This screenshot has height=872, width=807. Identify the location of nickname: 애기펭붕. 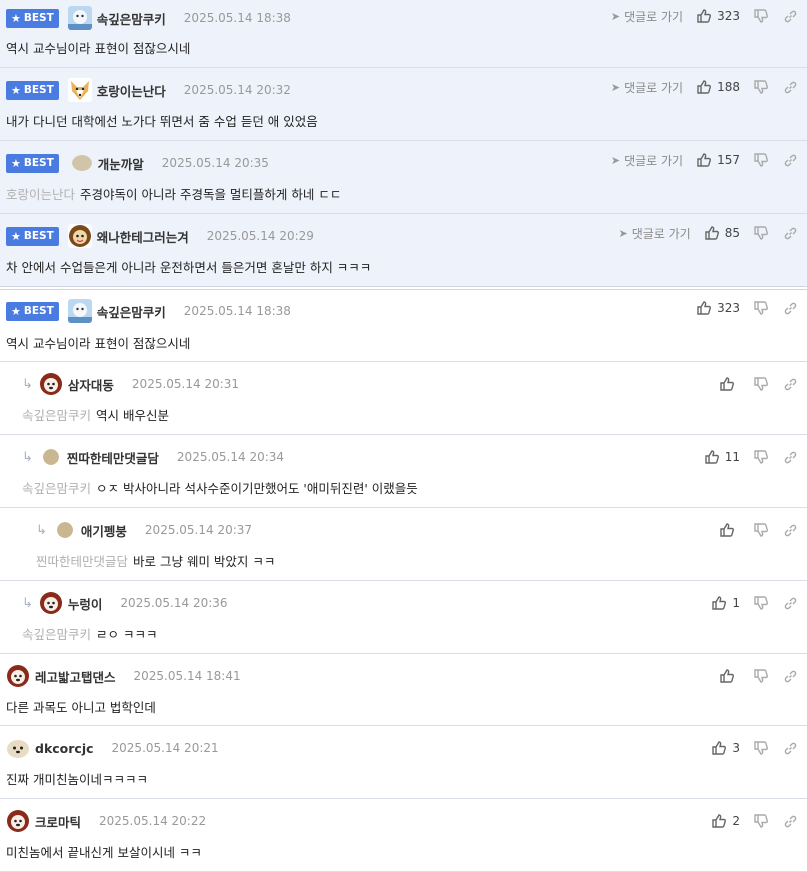
(104, 530).